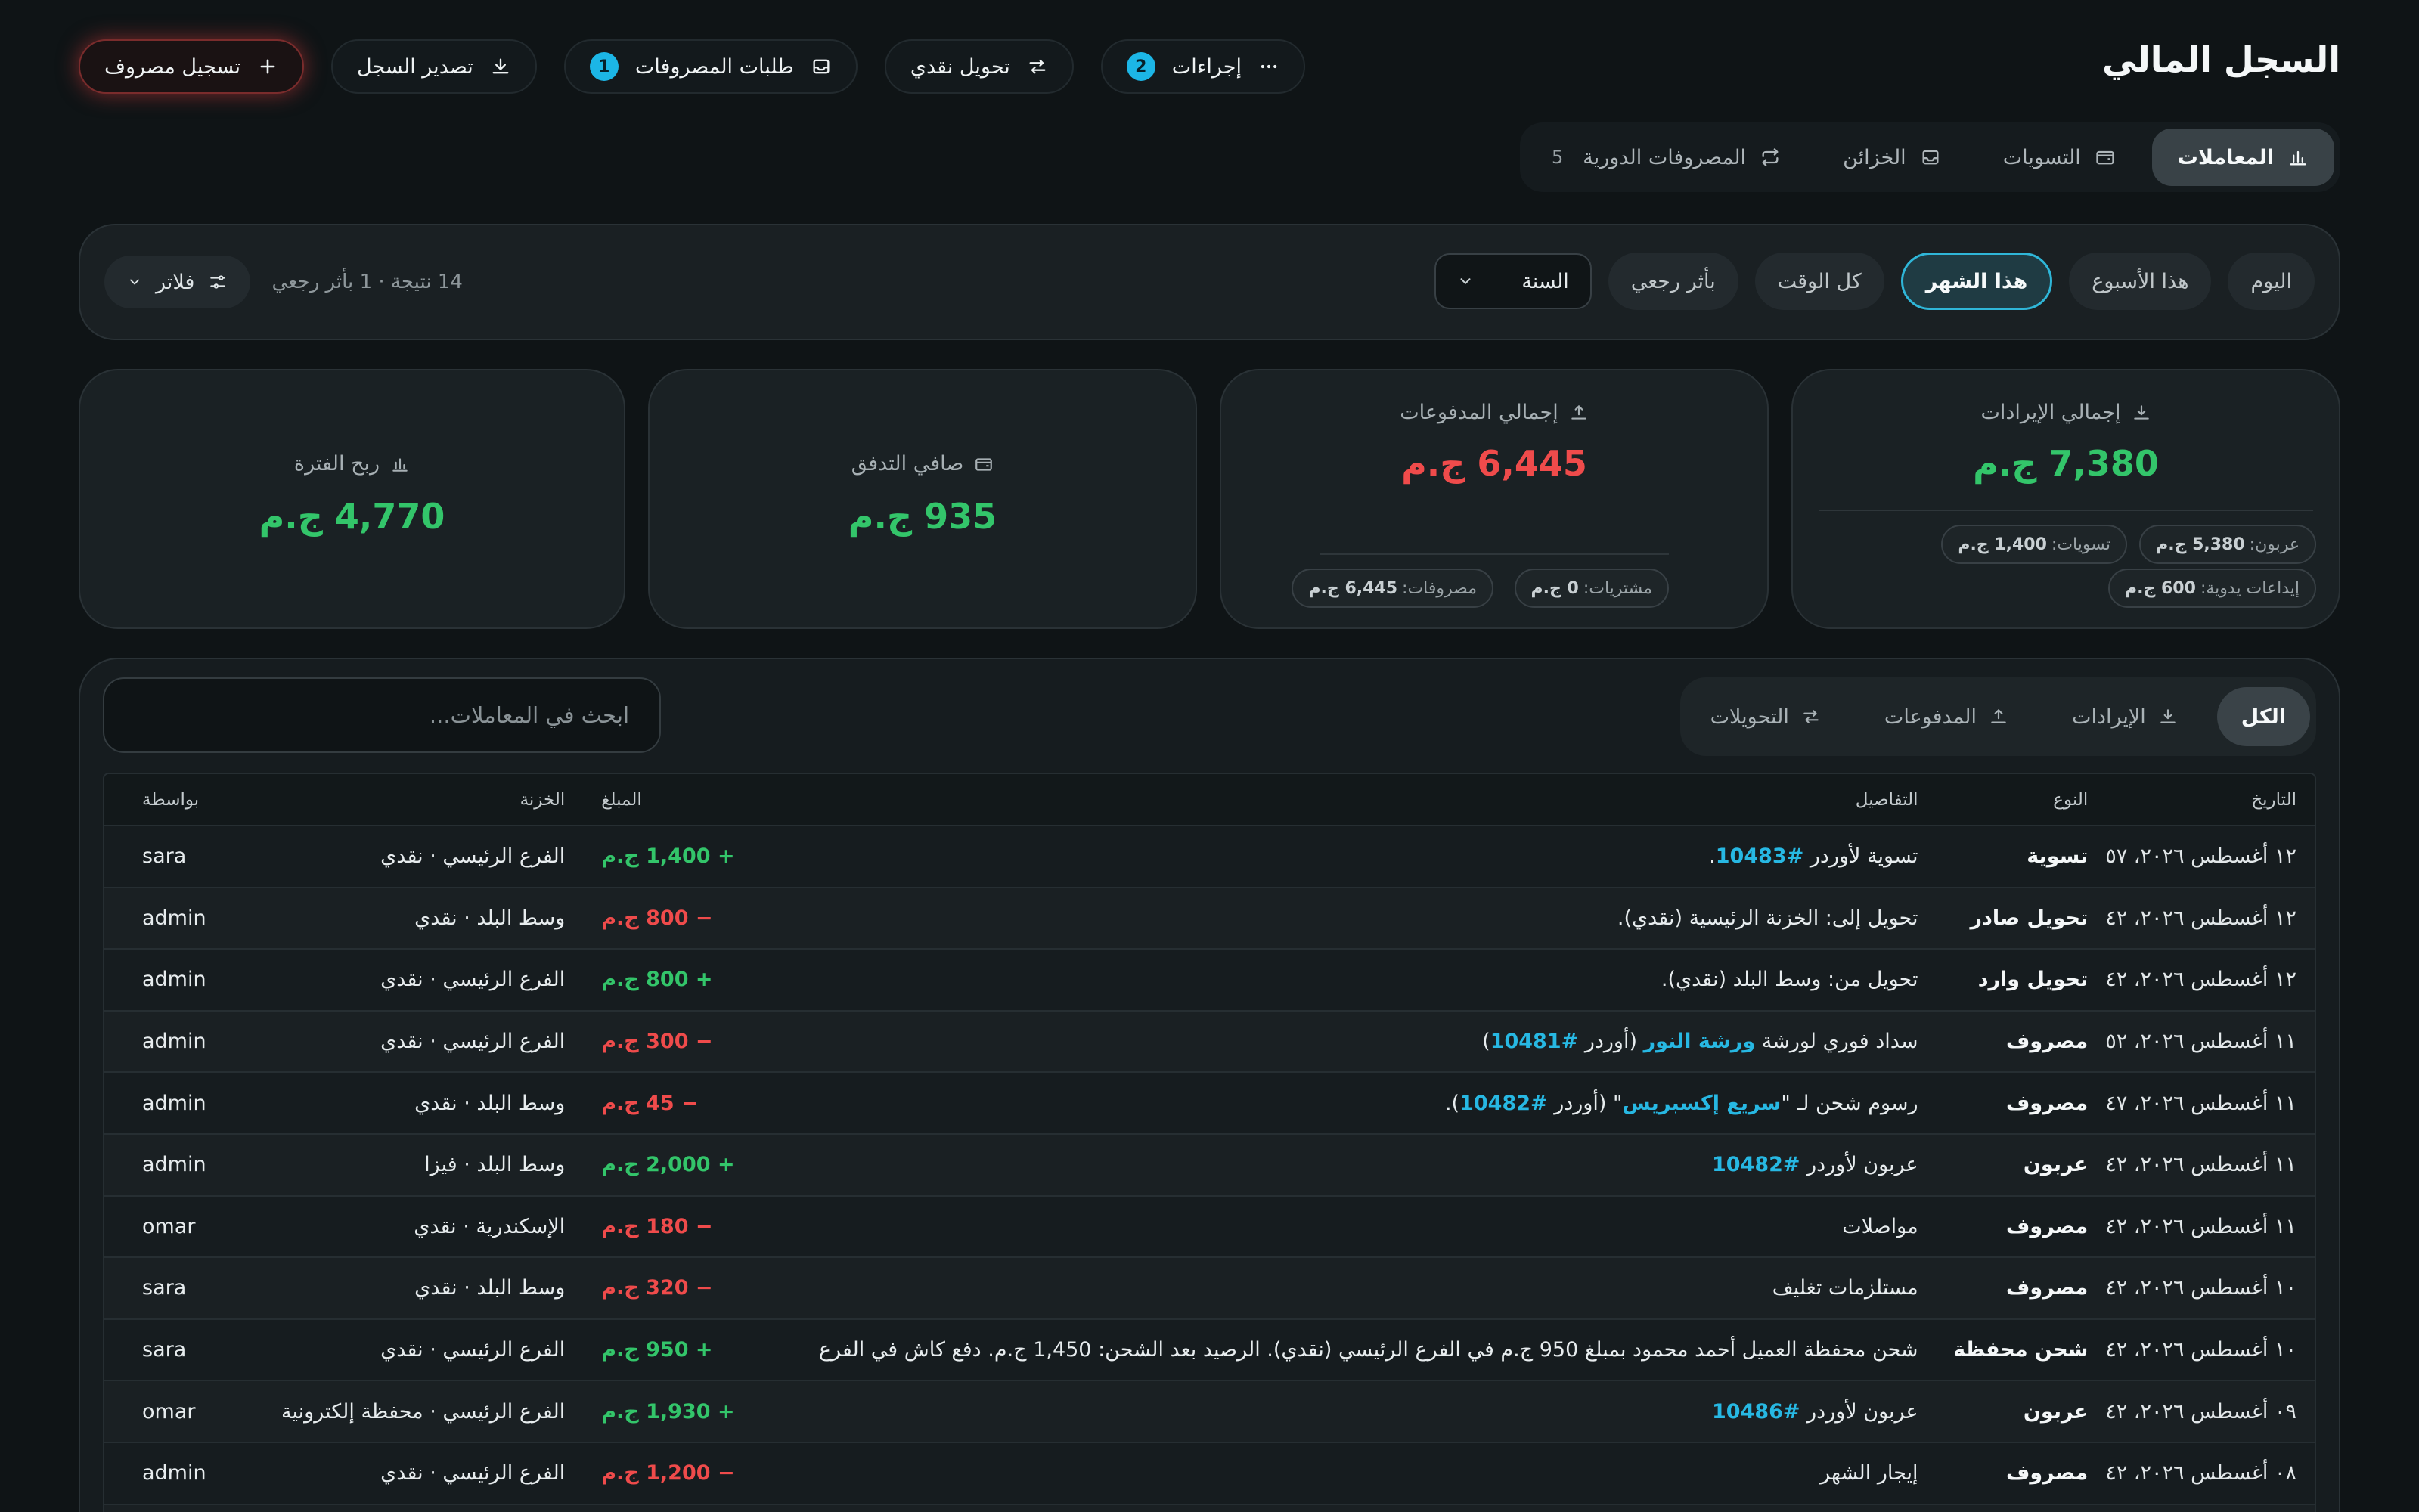 This screenshot has height=1512, width=2419. Describe the element at coordinates (2210, 1350) in the screenshot. I see `row-date: ١٠ أغسطس ٢٠٢٦، ٠٩:٤٢ م` at that location.